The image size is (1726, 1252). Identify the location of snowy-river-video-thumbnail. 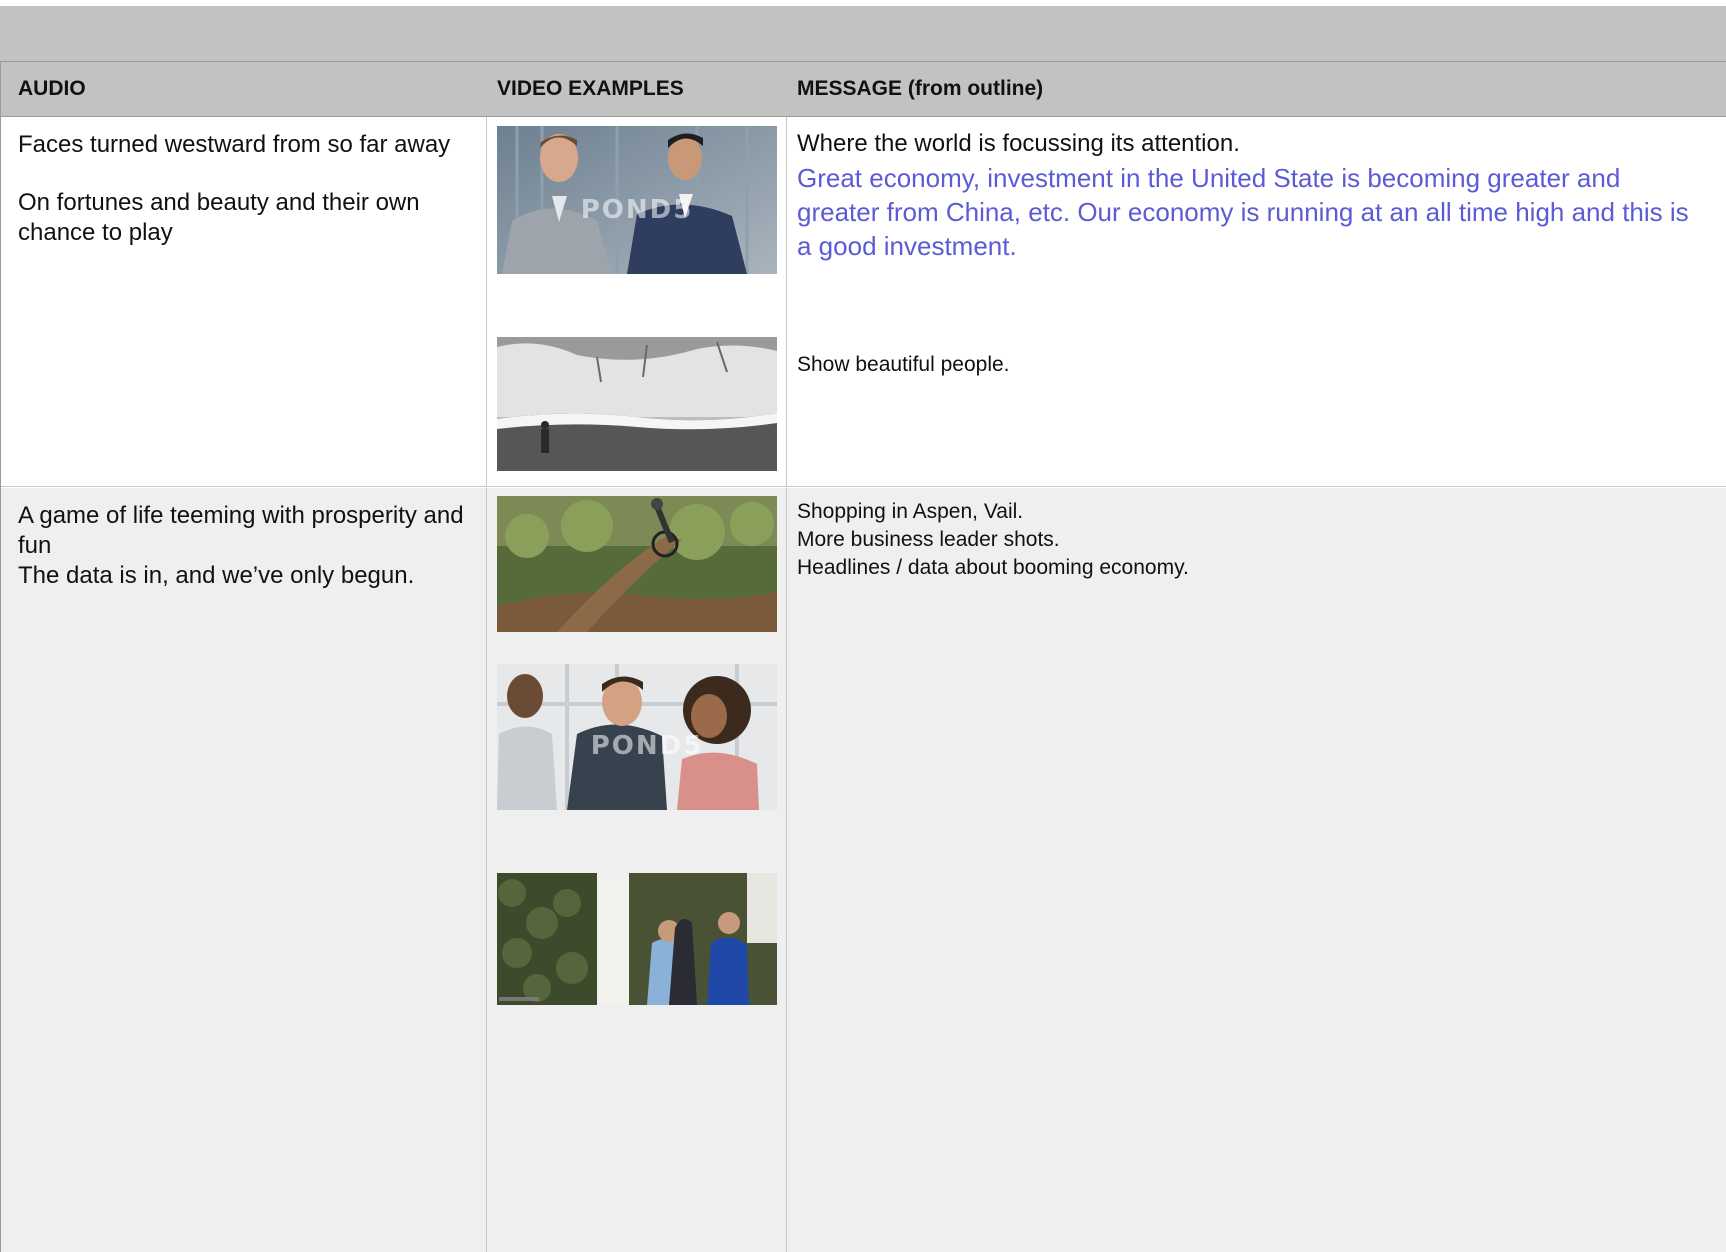
(637, 404).